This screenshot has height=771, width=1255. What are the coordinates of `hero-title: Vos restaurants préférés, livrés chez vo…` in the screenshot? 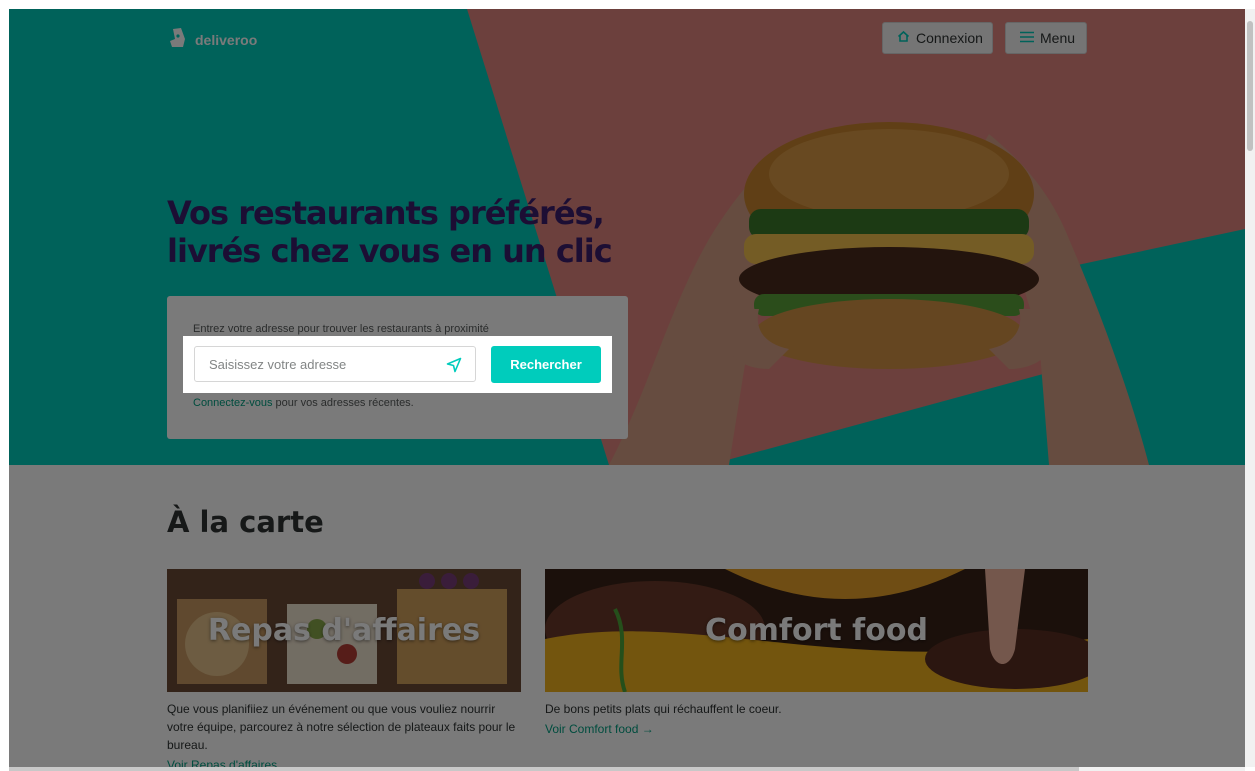 It's located at (390, 232).